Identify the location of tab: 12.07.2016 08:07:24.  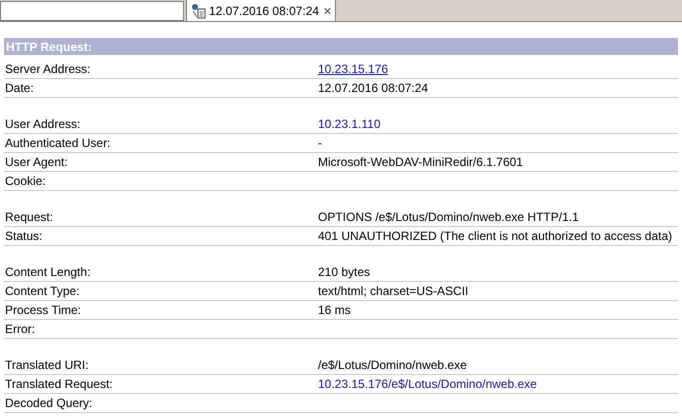
(261, 10).